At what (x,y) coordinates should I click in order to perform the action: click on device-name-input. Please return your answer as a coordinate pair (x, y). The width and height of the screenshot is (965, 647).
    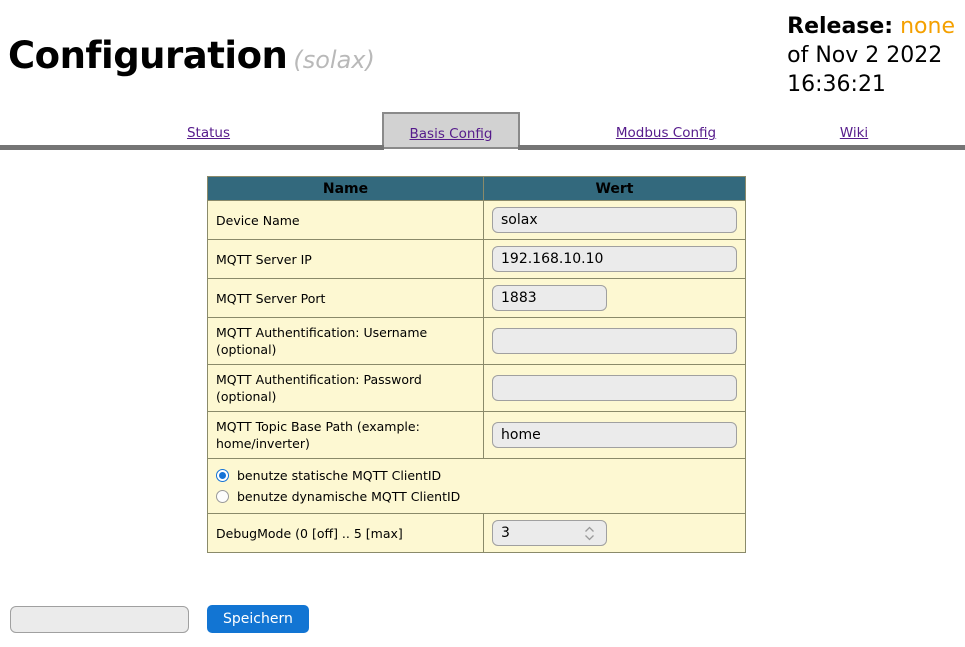
    Looking at the image, I should click on (614, 220).